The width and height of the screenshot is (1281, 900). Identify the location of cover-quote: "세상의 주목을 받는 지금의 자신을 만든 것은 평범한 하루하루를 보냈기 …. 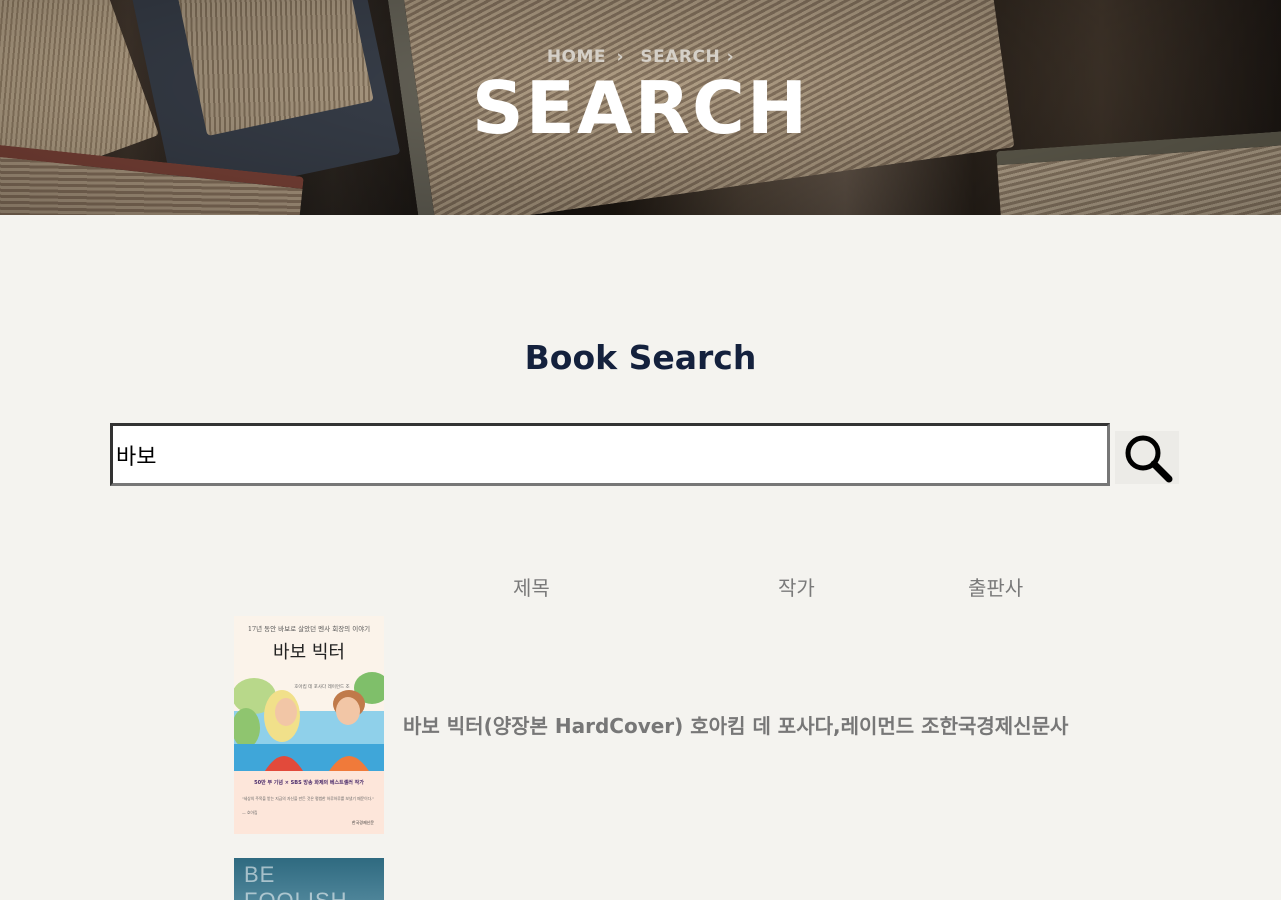
(308, 798).